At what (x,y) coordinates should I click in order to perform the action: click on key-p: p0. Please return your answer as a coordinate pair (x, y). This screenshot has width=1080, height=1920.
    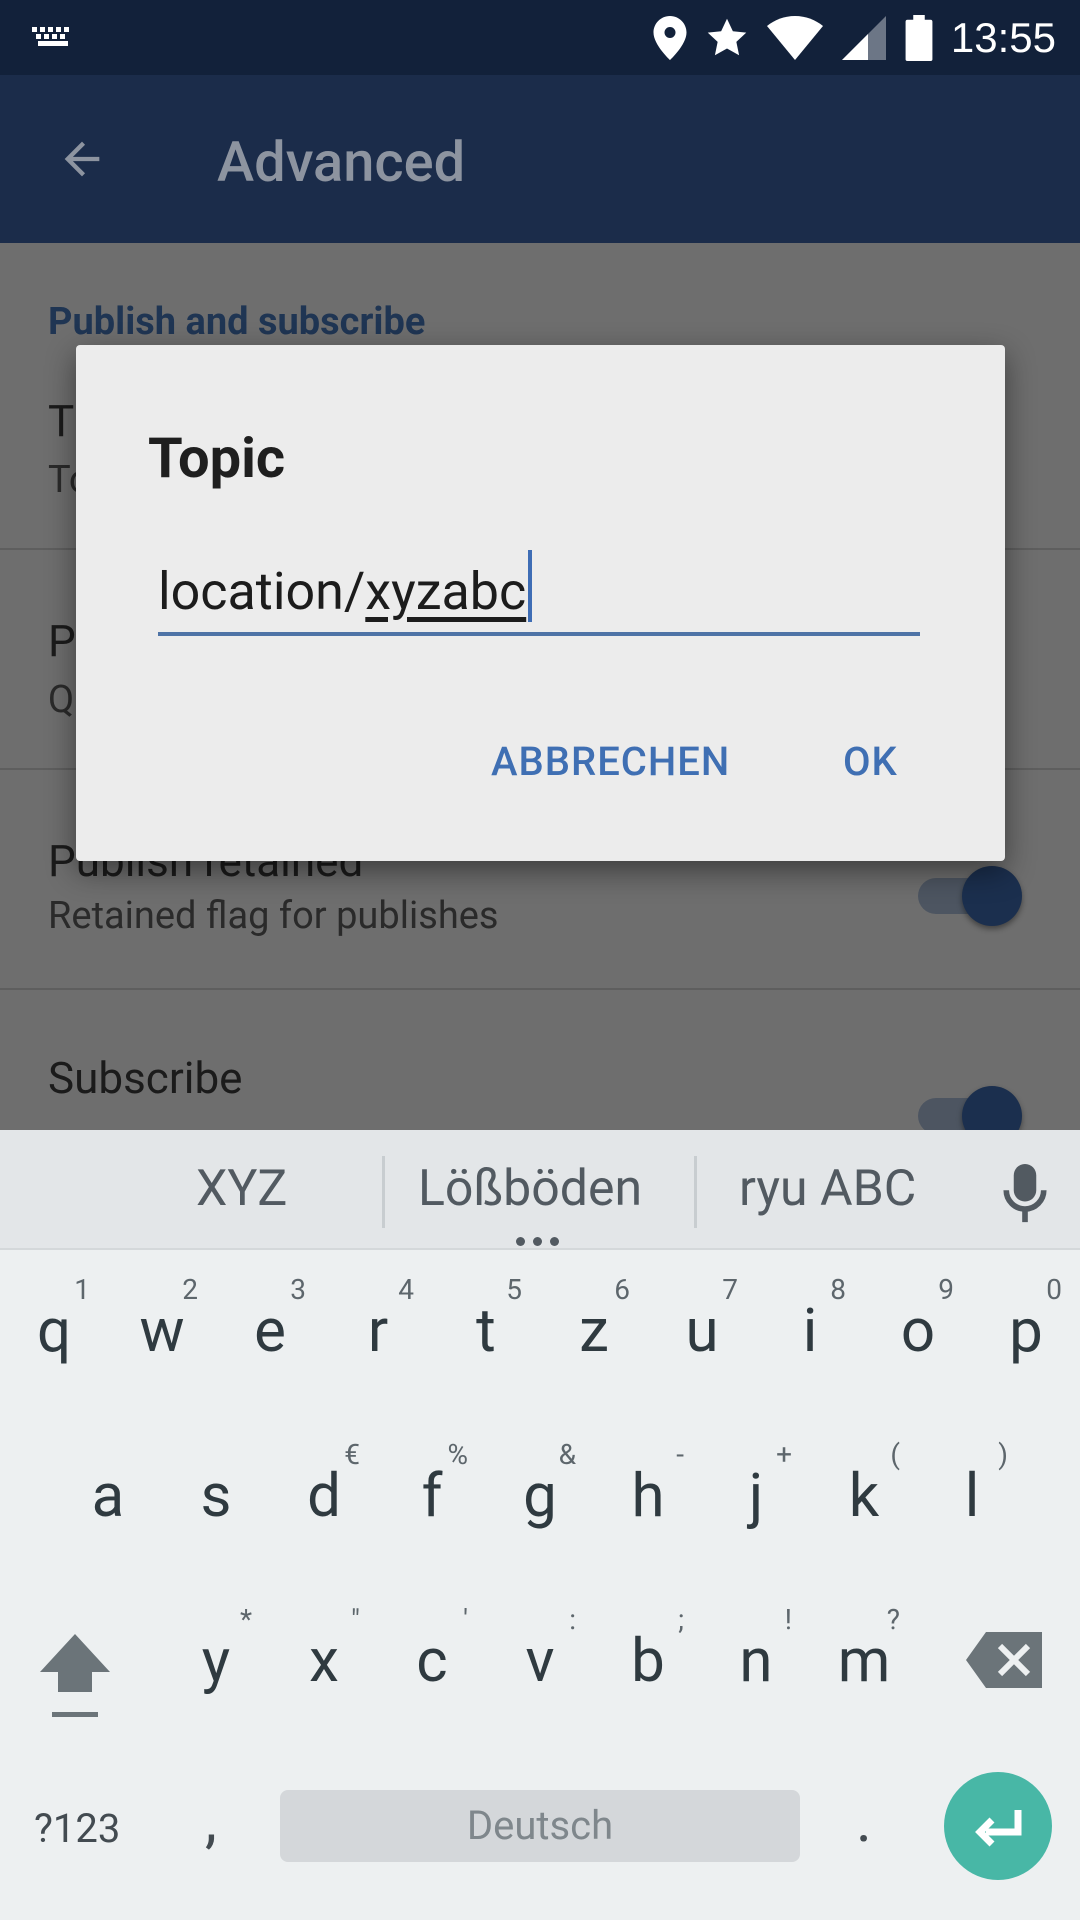
    Looking at the image, I should click on (1026, 1330).